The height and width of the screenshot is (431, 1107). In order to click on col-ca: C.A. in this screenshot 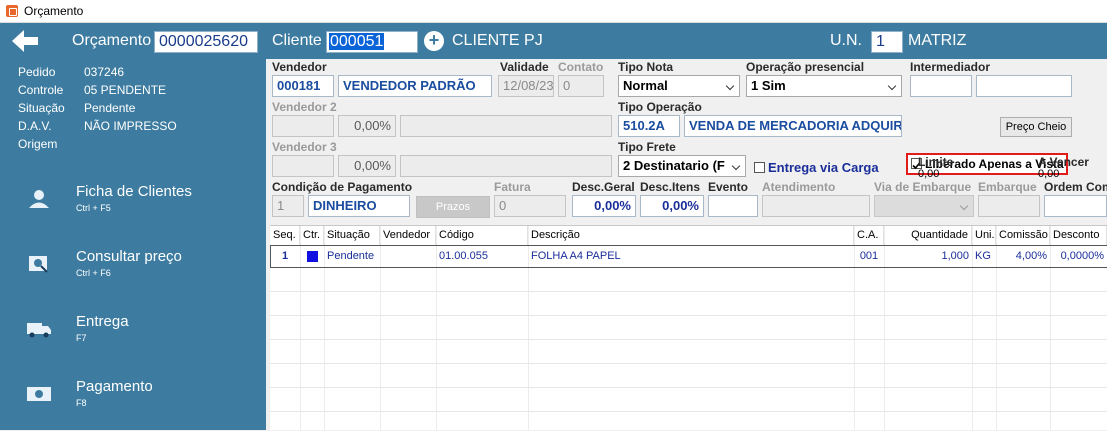, I will do `click(869, 235)`.